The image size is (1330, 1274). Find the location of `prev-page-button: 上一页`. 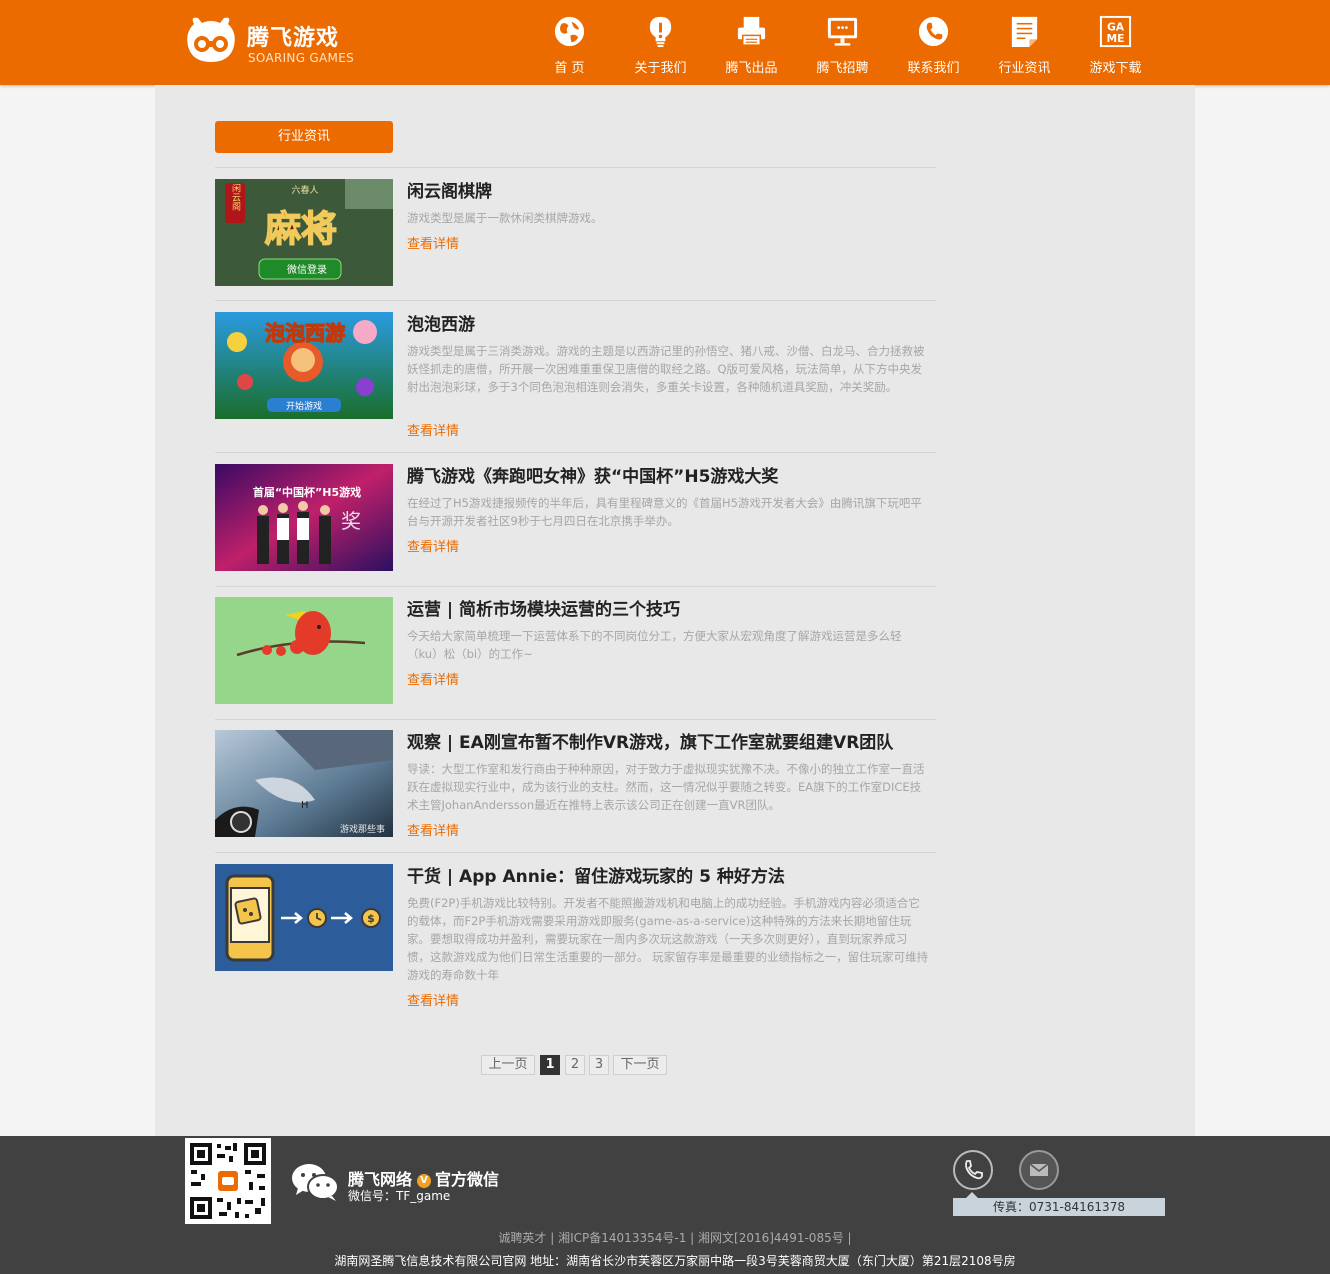

prev-page-button: 上一页 is located at coordinates (508, 1065).